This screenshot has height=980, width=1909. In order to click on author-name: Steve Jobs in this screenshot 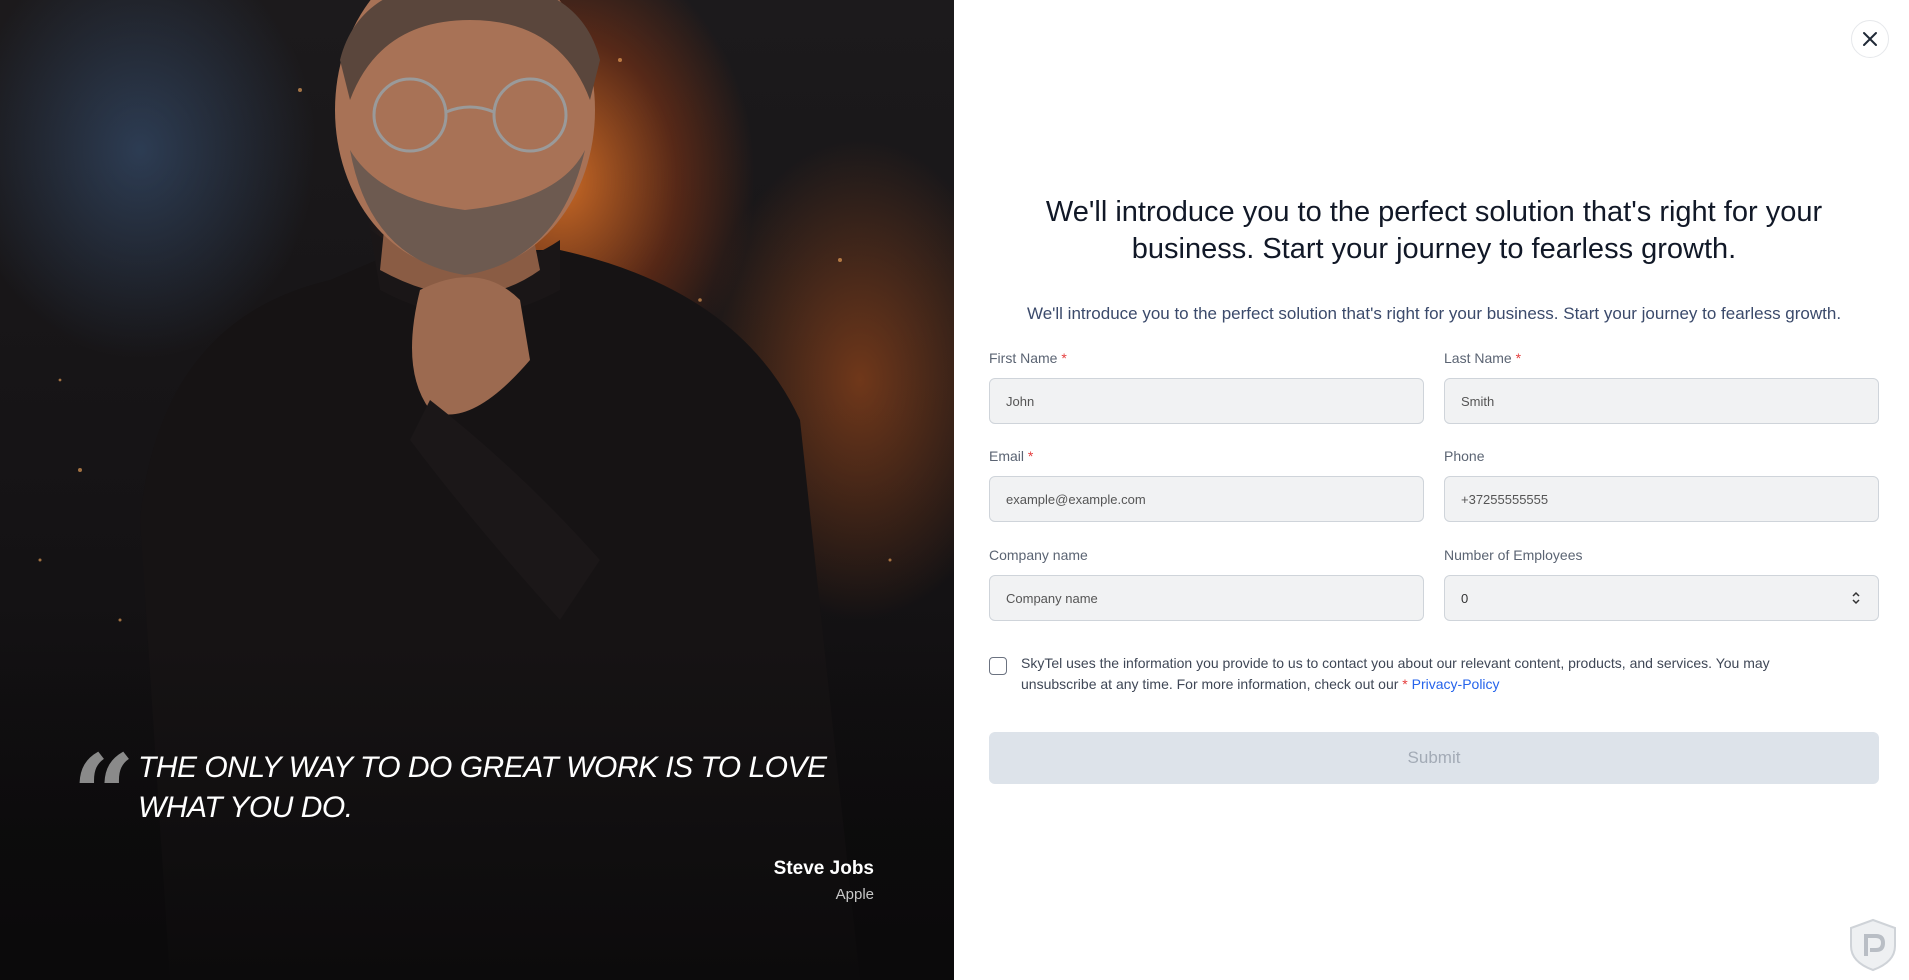, I will do `click(823, 868)`.